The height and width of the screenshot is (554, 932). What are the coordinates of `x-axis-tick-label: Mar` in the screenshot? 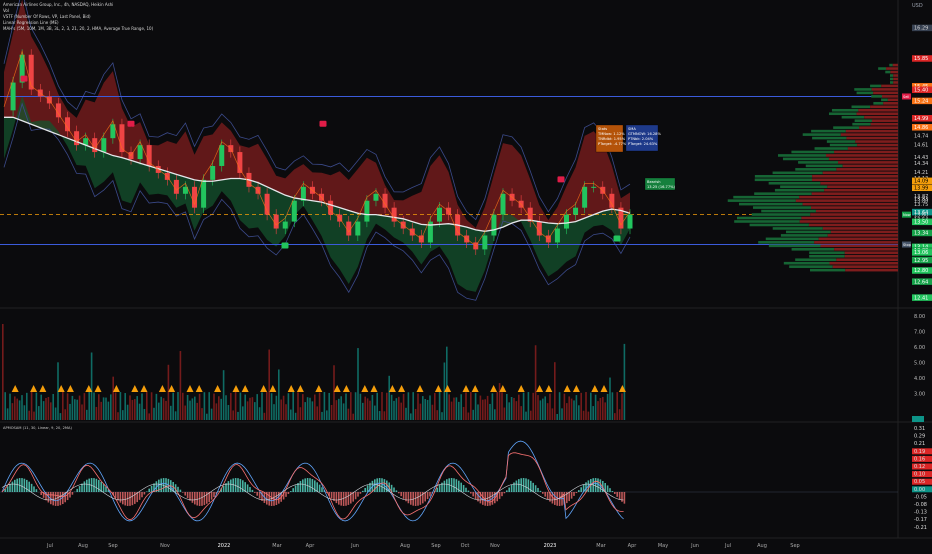 It's located at (277, 546).